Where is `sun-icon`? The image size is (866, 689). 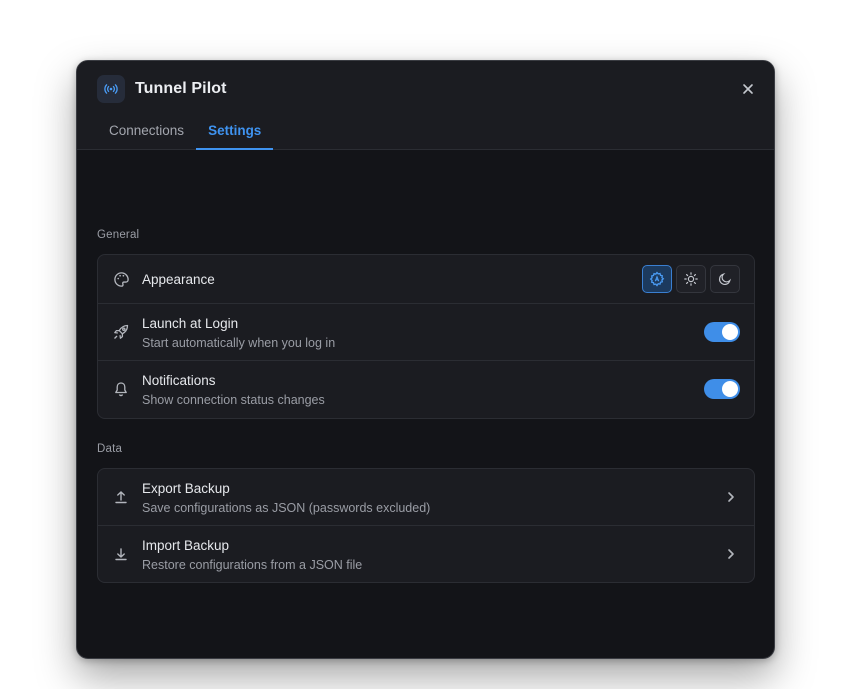 sun-icon is located at coordinates (691, 279).